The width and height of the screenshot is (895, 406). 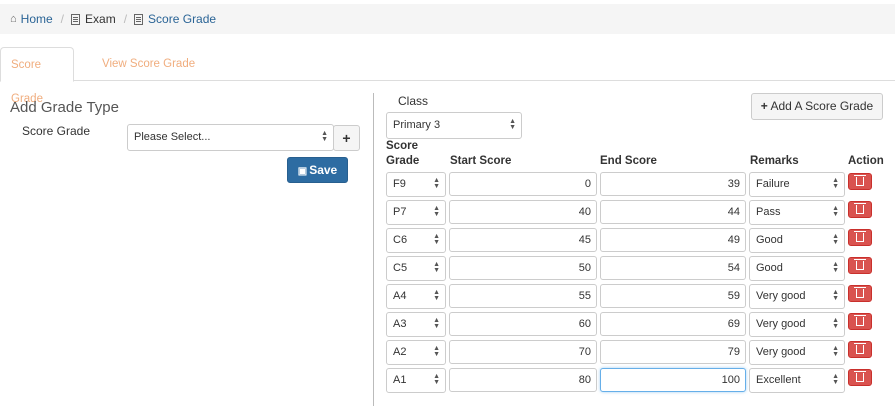 I want to click on class-label: Class, so click(x=413, y=101).